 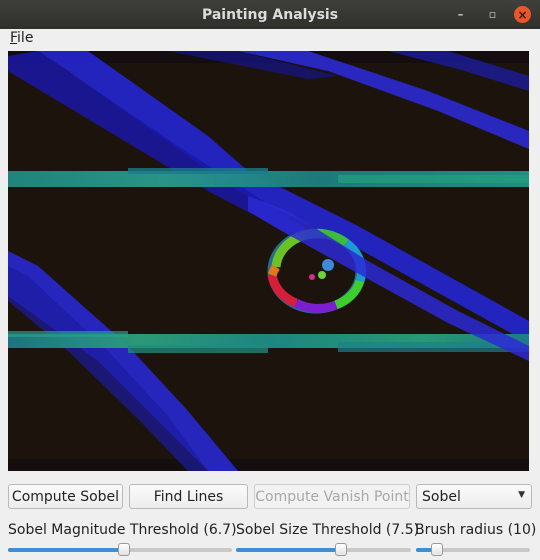 I want to click on sobel-magnitude-label: Sobel Magnitude Threshold (6.7), so click(x=122, y=530).